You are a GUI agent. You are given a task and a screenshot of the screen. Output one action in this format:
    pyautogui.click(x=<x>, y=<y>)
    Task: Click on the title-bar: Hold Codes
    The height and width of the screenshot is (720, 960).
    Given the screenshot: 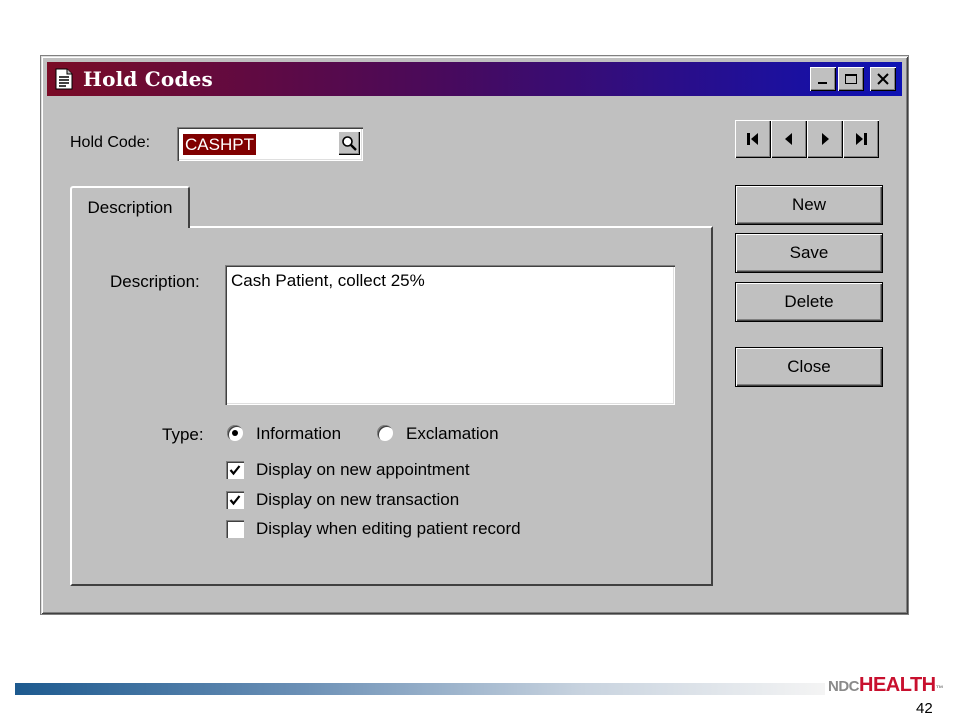 What is the action you would take?
    pyautogui.click(x=474, y=79)
    